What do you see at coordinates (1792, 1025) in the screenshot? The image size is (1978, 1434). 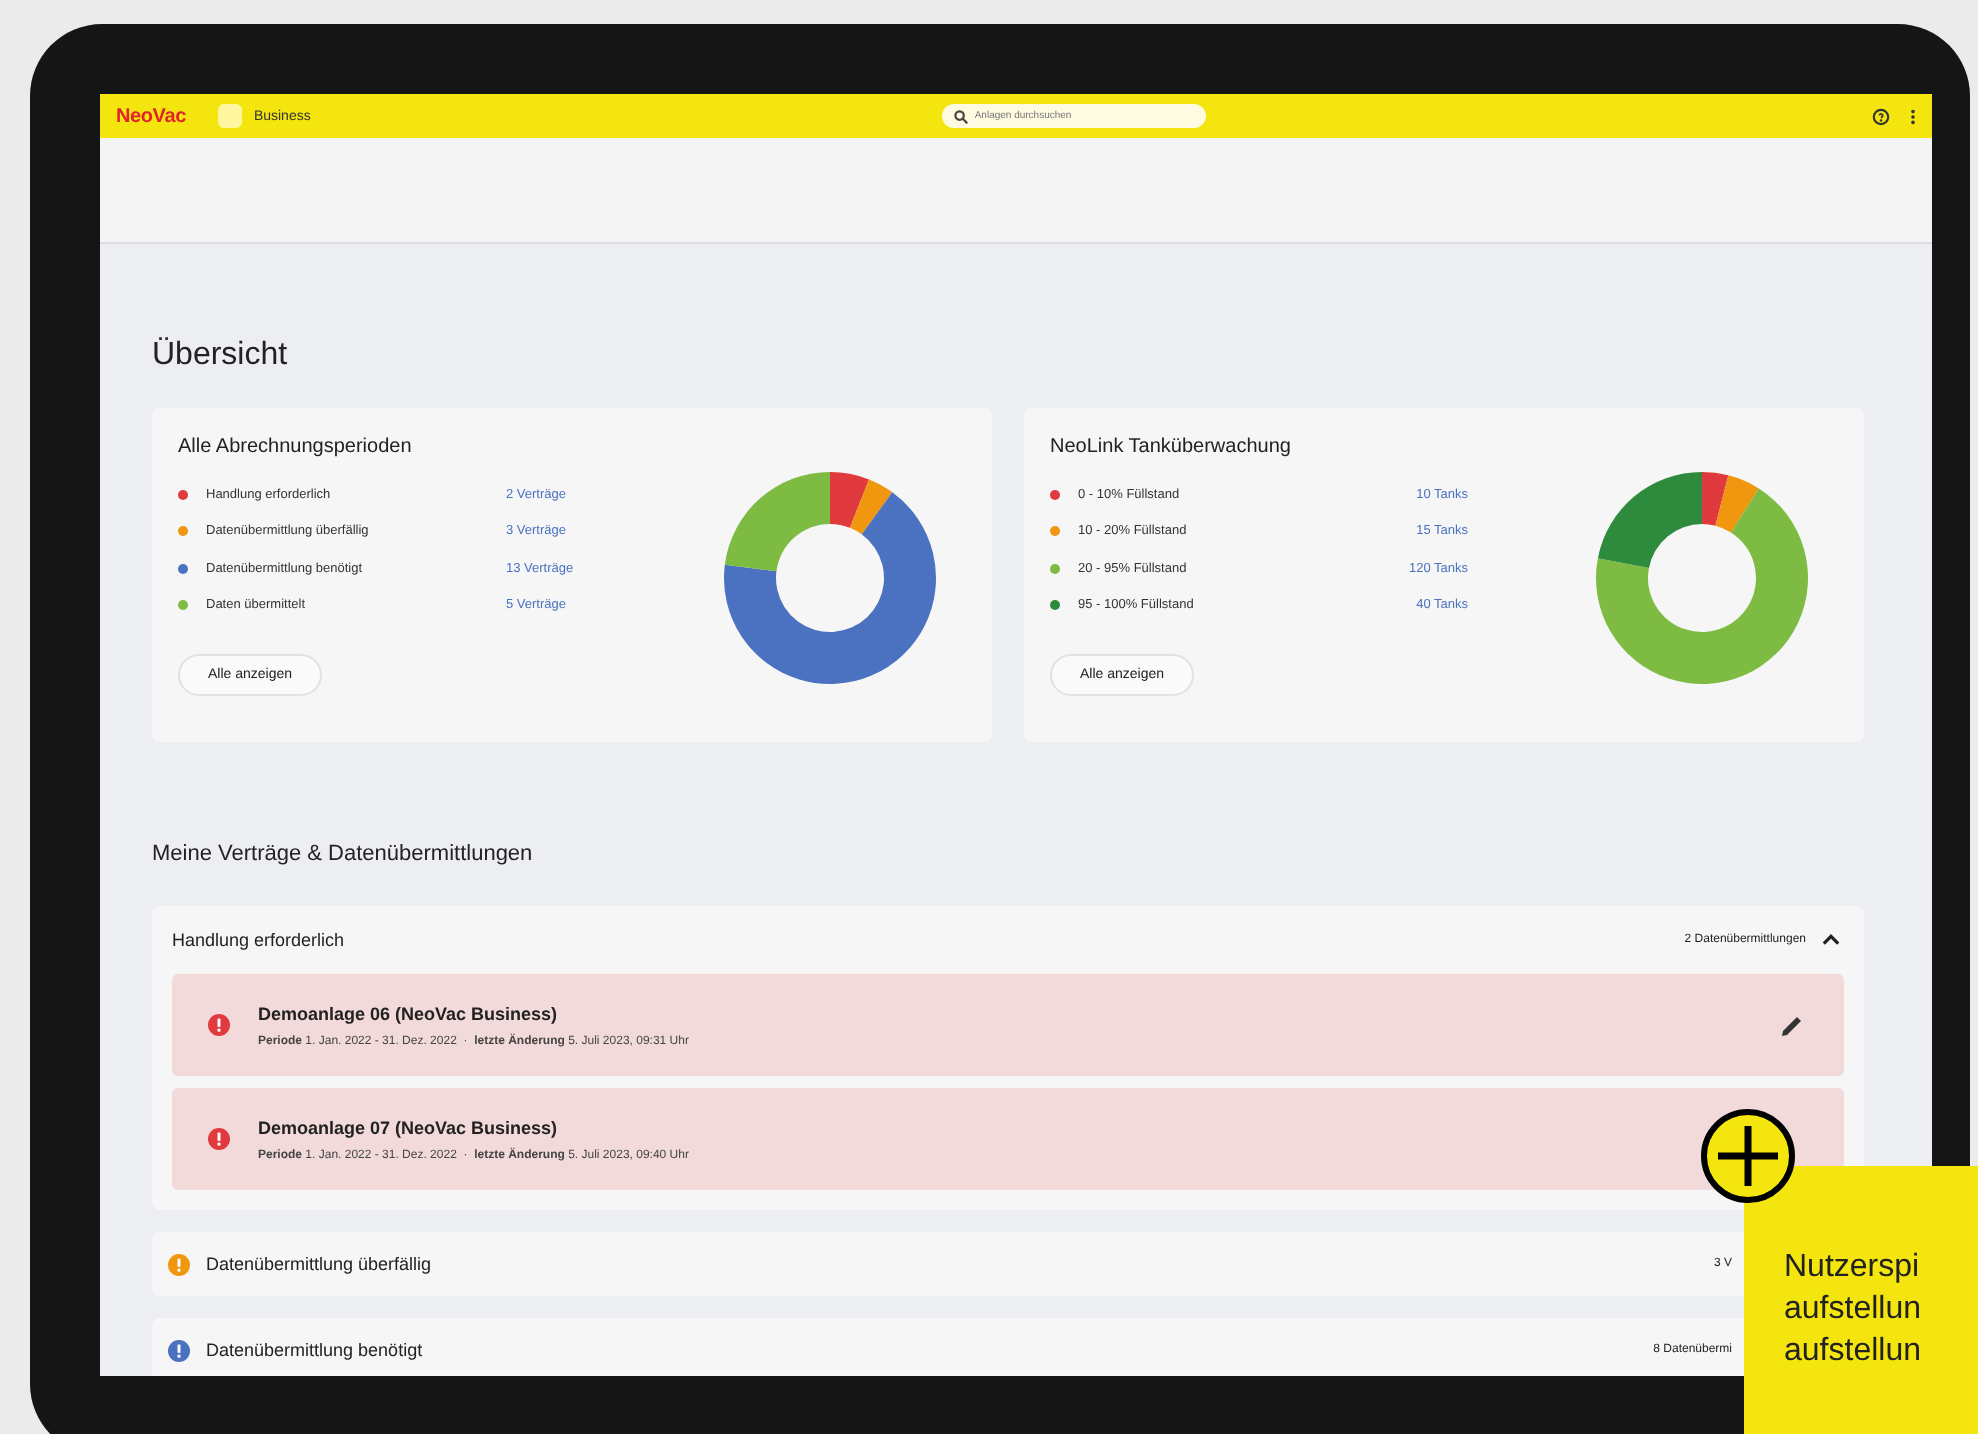 I see `pencil-icon` at bounding box center [1792, 1025].